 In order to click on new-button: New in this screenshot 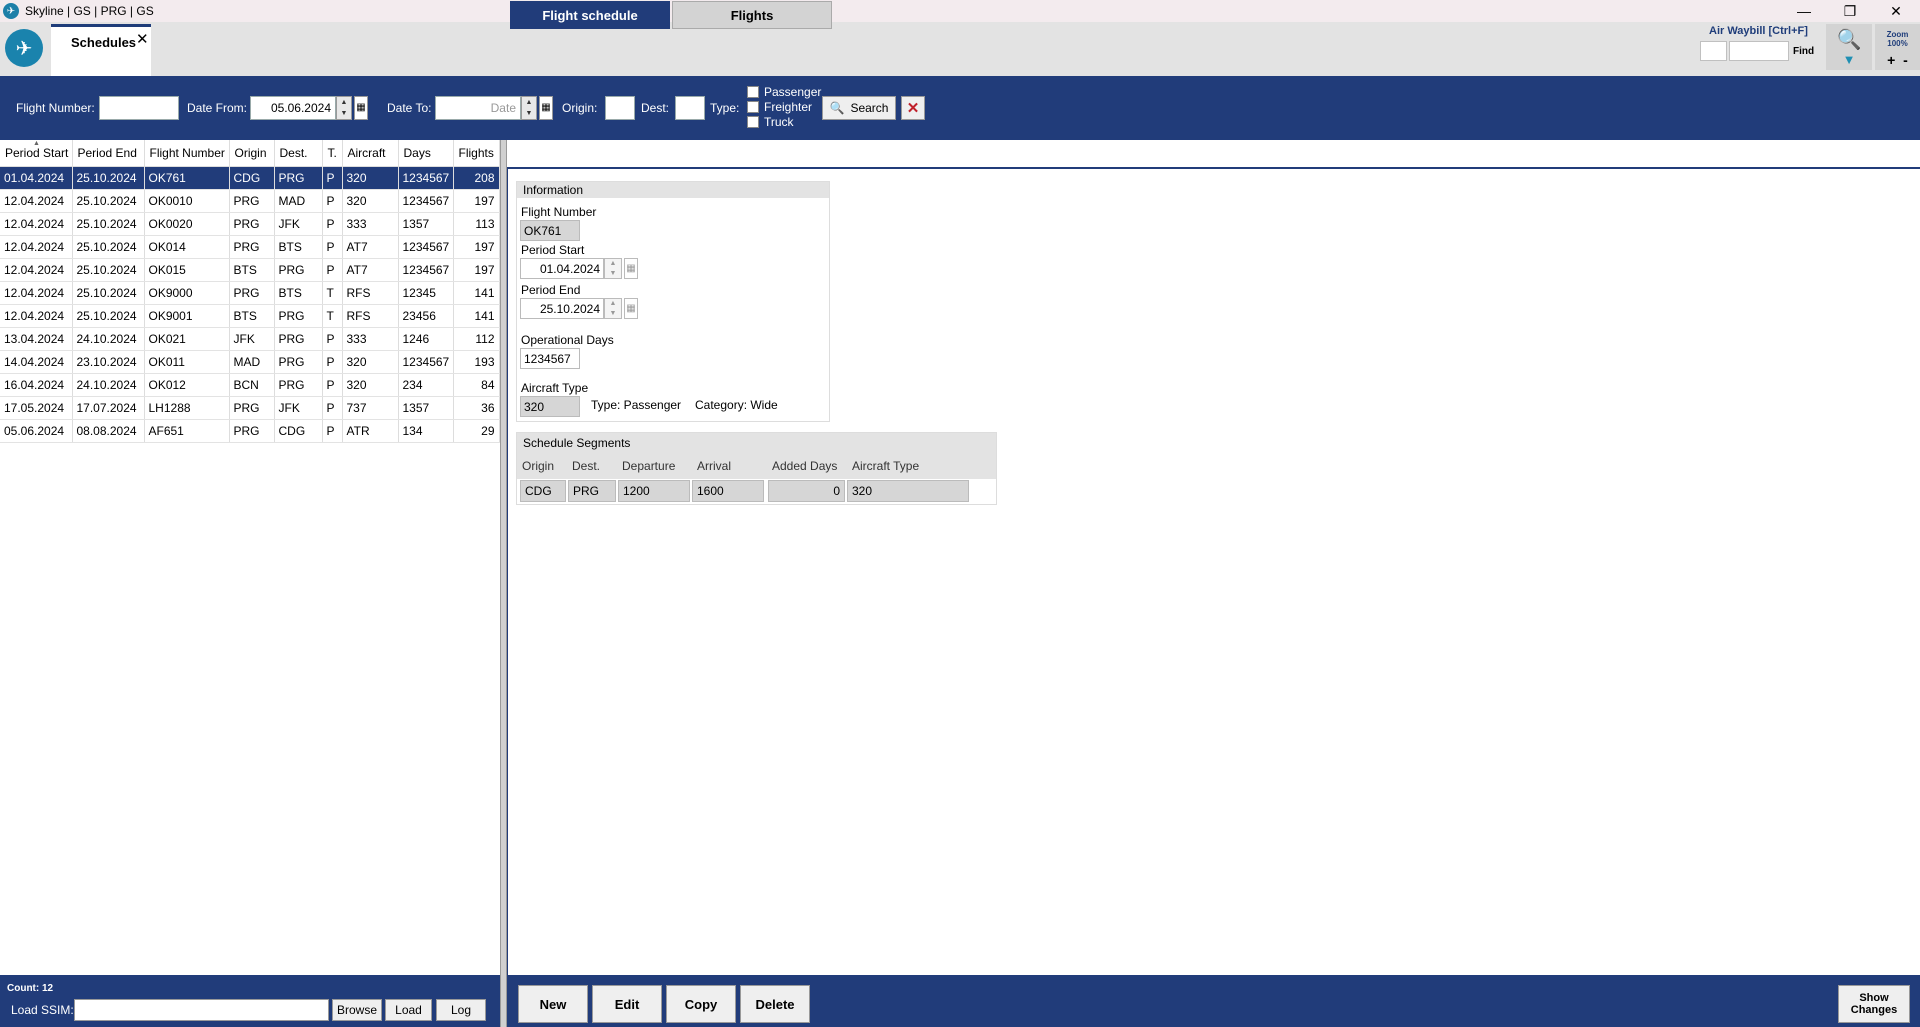, I will do `click(553, 1004)`.